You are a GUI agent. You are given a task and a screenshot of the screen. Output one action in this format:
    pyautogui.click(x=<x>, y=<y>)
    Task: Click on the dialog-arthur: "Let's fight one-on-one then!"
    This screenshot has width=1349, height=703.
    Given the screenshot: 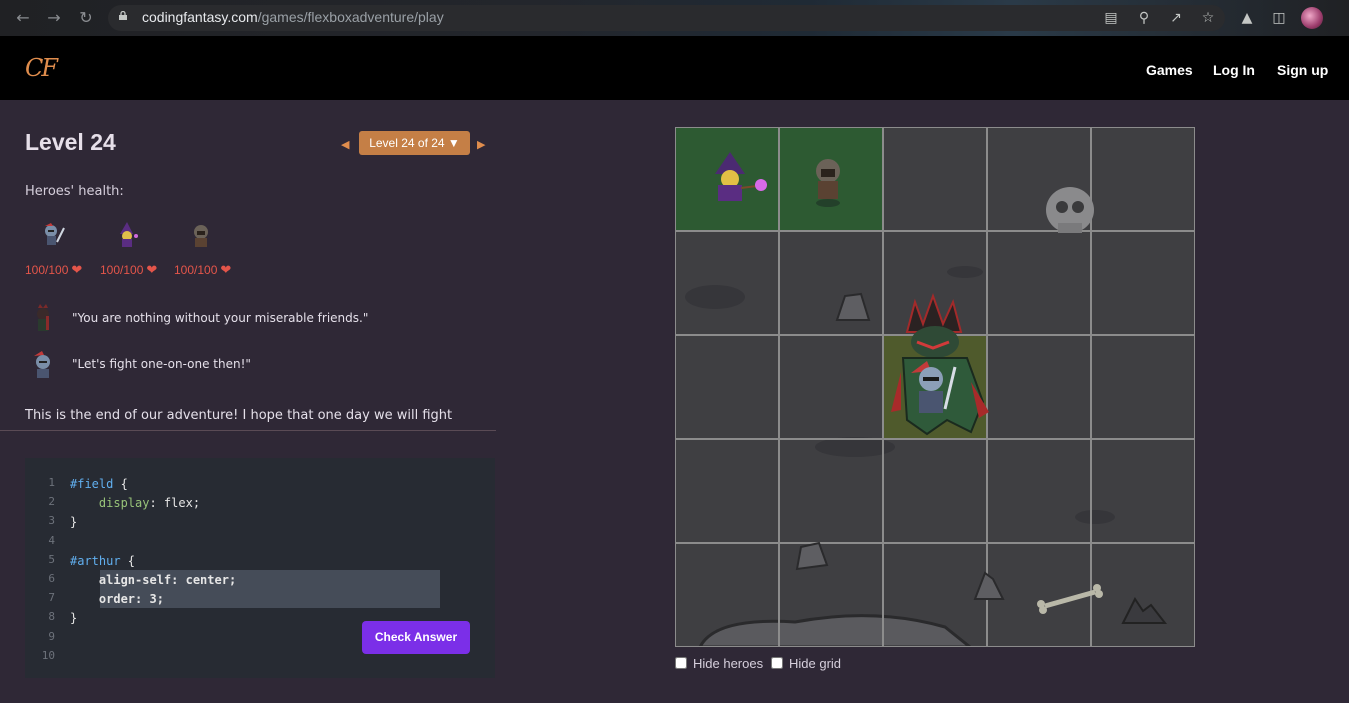 What is the action you would take?
    pyautogui.click(x=260, y=365)
    